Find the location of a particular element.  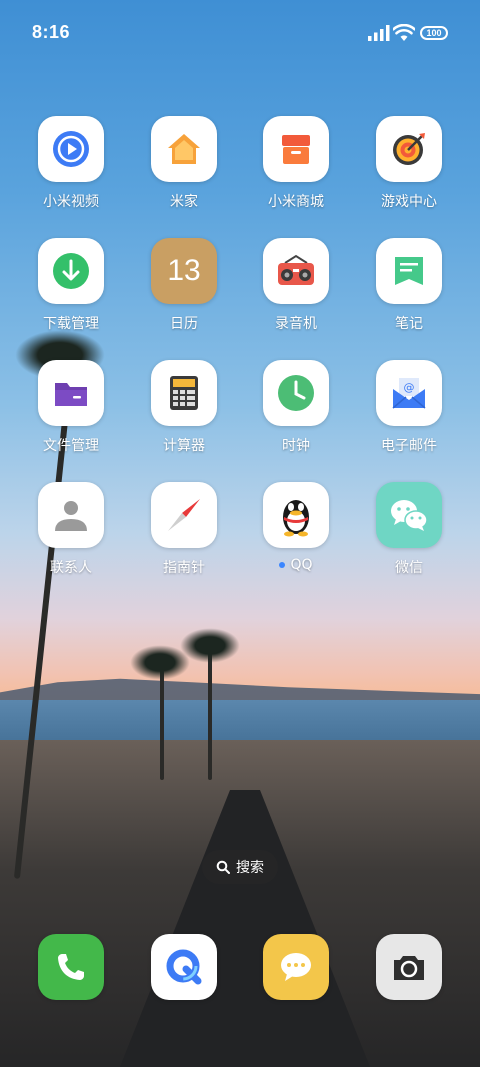

mail-icon: @ is located at coordinates (409, 393).